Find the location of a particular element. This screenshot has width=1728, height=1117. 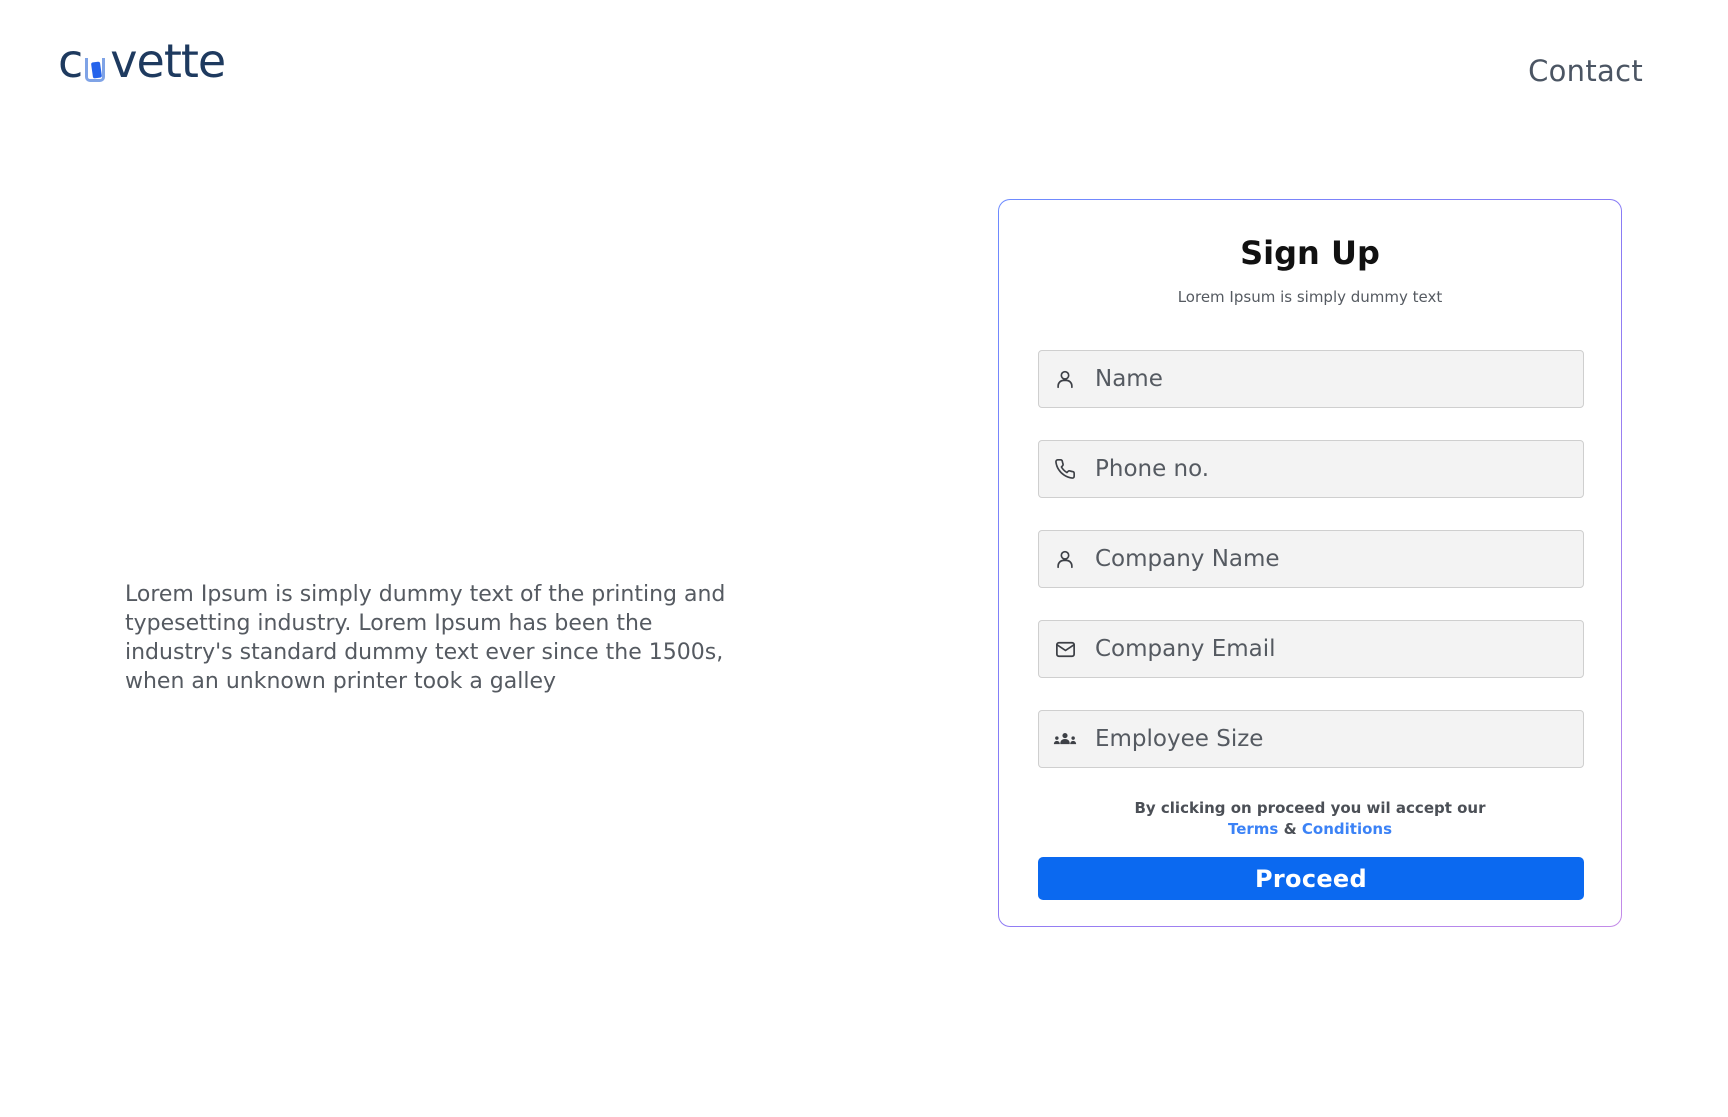

terms-link: Terms is located at coordinates (1253, 829).